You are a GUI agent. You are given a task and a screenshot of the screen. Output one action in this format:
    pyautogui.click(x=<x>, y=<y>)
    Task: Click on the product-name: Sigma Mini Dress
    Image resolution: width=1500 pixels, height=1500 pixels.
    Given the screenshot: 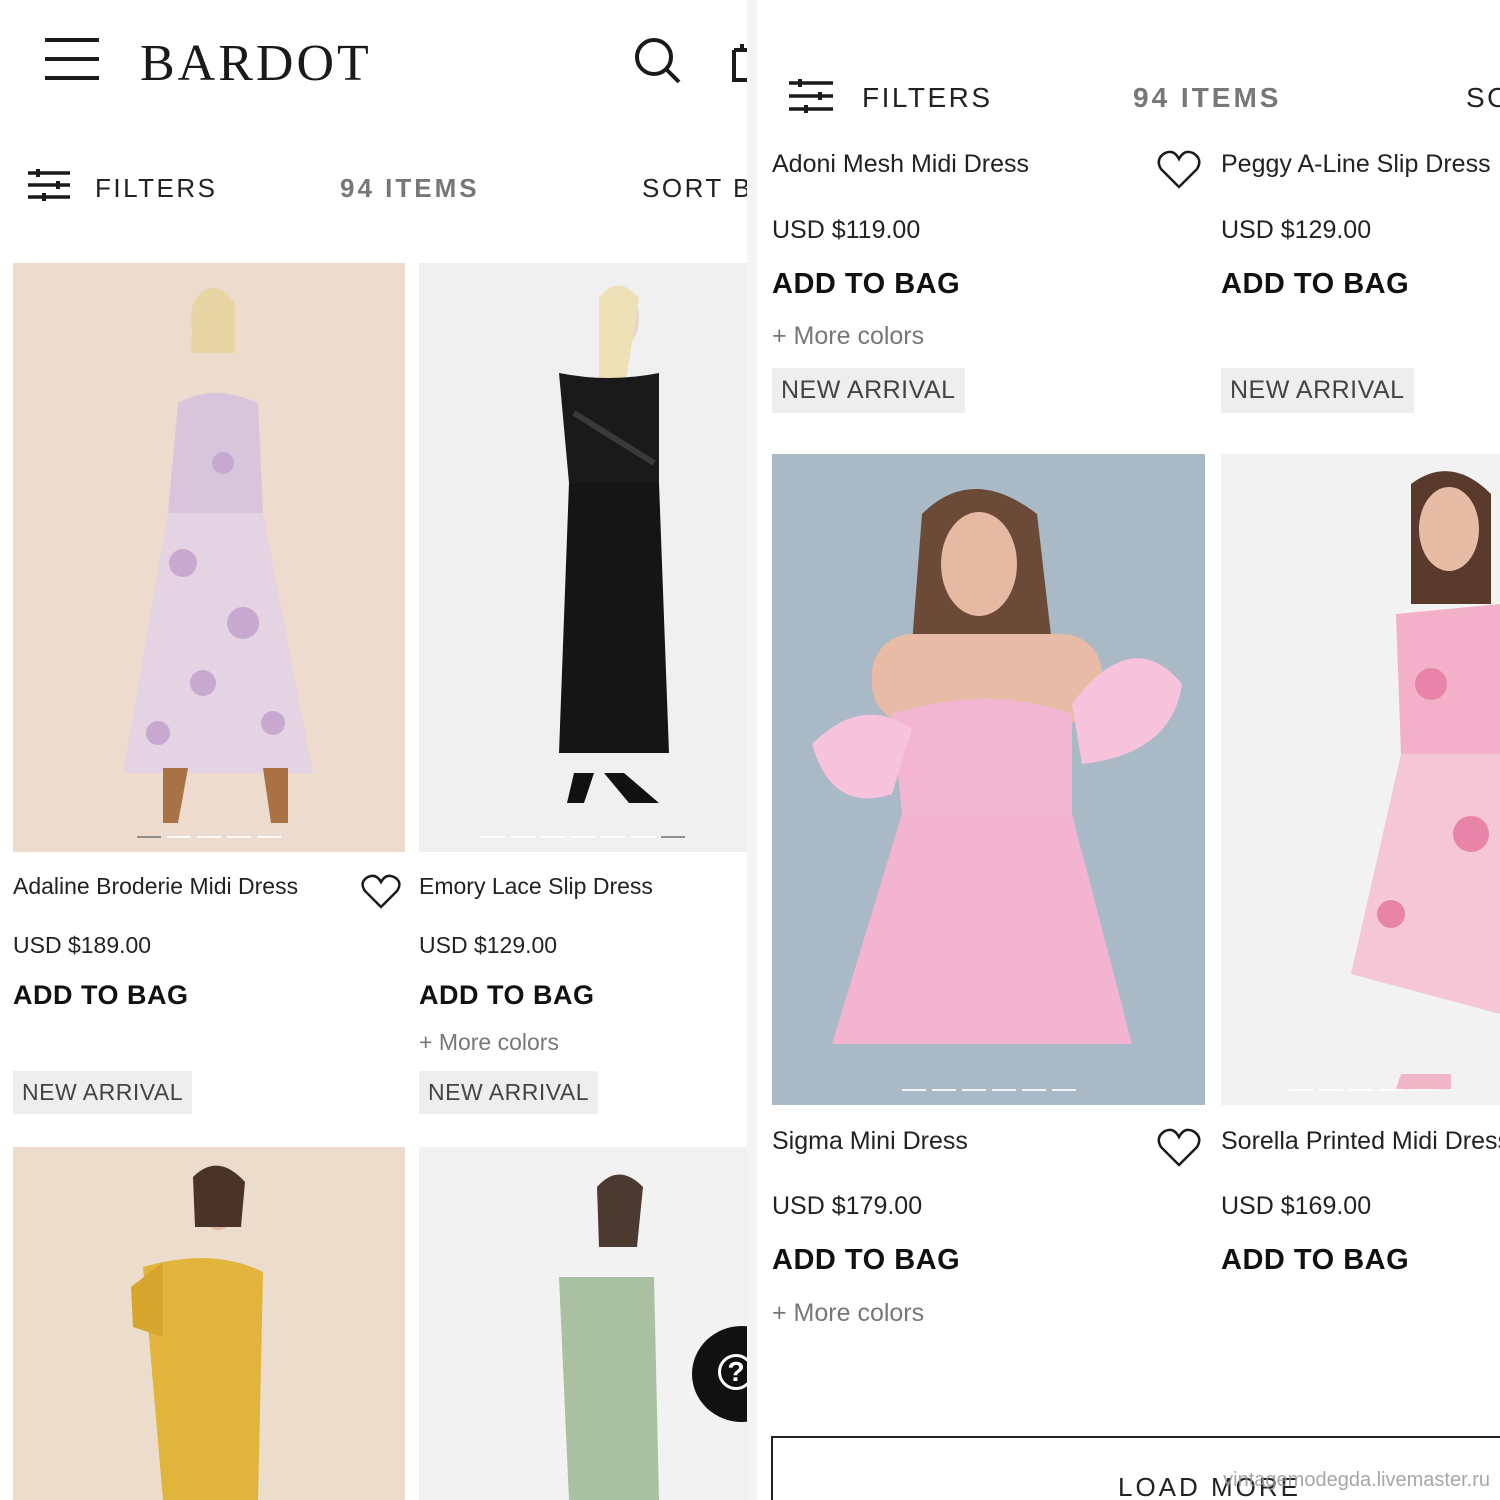 What is the action you would take?
    pyautogui.click(x=870, y=1141)
    